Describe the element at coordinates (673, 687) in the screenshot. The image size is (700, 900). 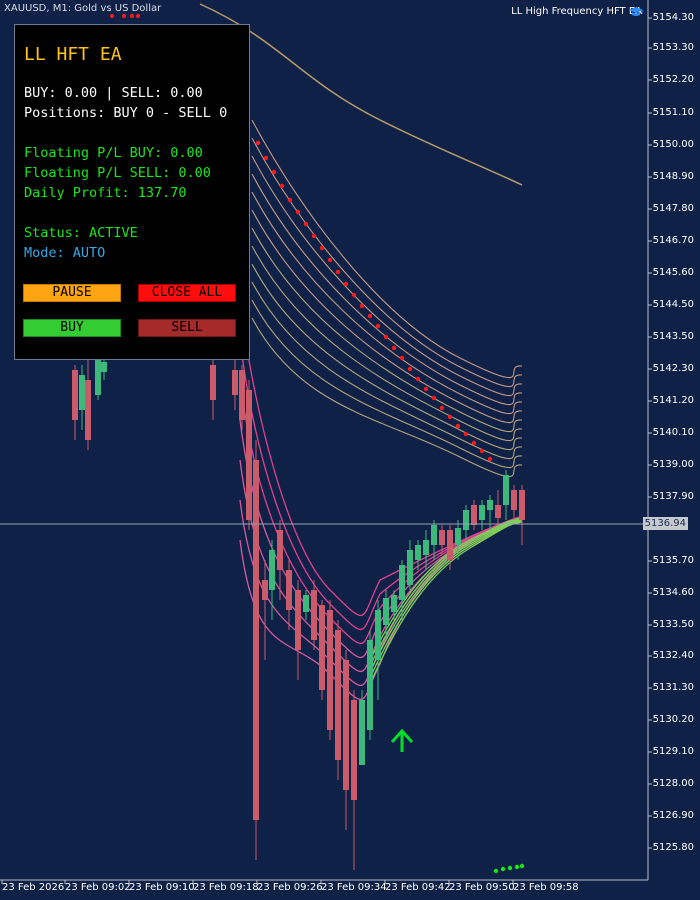
I see `price-tick-label: 5131.30` at that location.